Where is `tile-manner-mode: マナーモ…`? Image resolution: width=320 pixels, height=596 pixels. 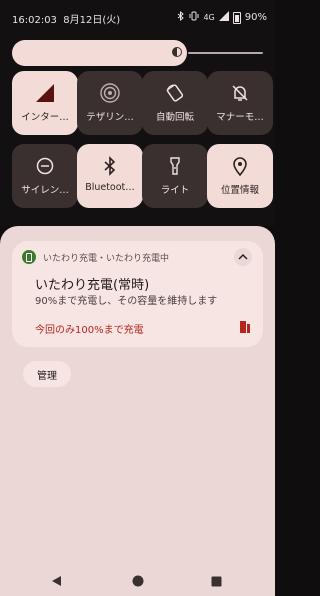
tile-manner-mode: マナーモ… is located at coordinates (240, 103).